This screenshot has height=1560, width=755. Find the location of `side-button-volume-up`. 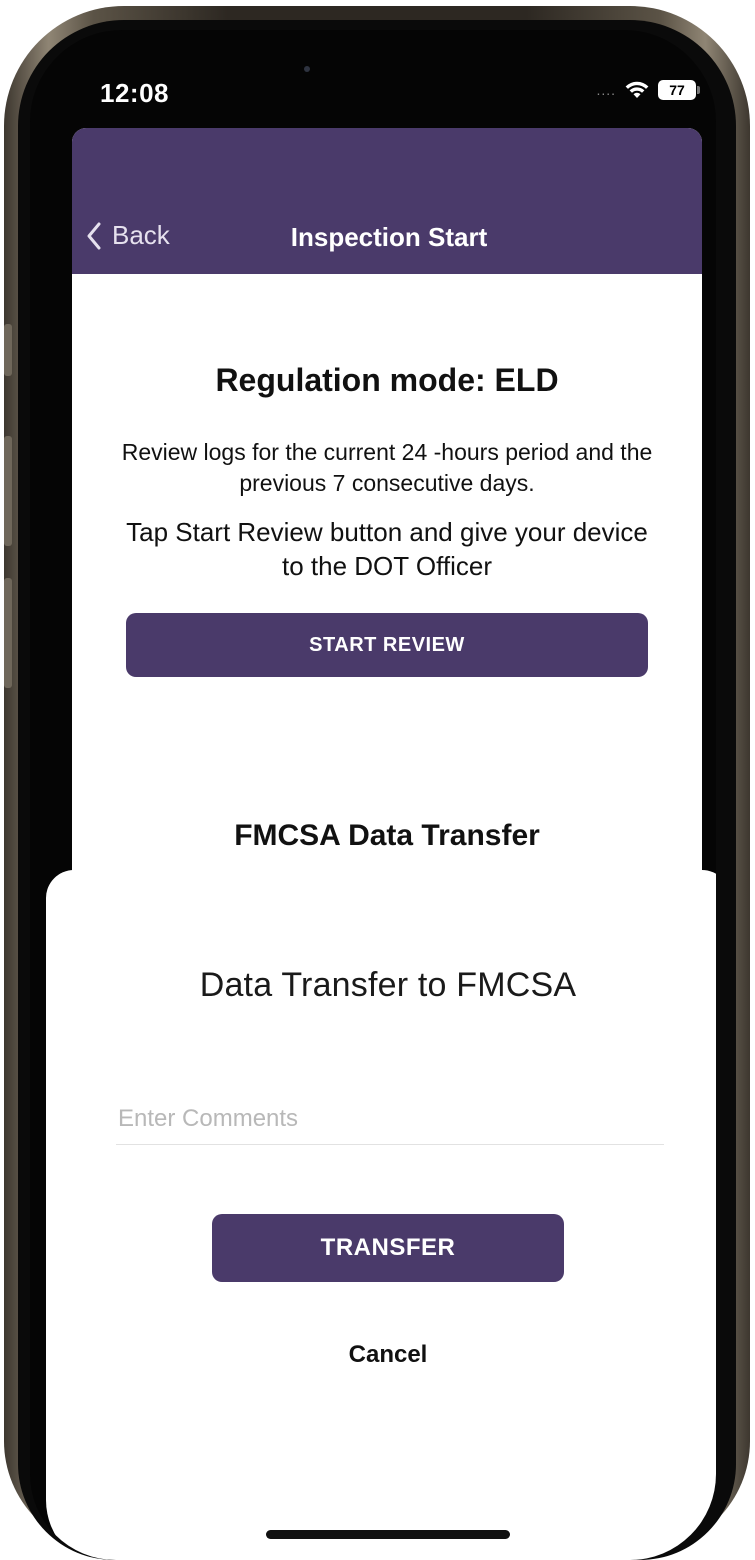

side-button-volume-up is located at coordinates (8, 491).